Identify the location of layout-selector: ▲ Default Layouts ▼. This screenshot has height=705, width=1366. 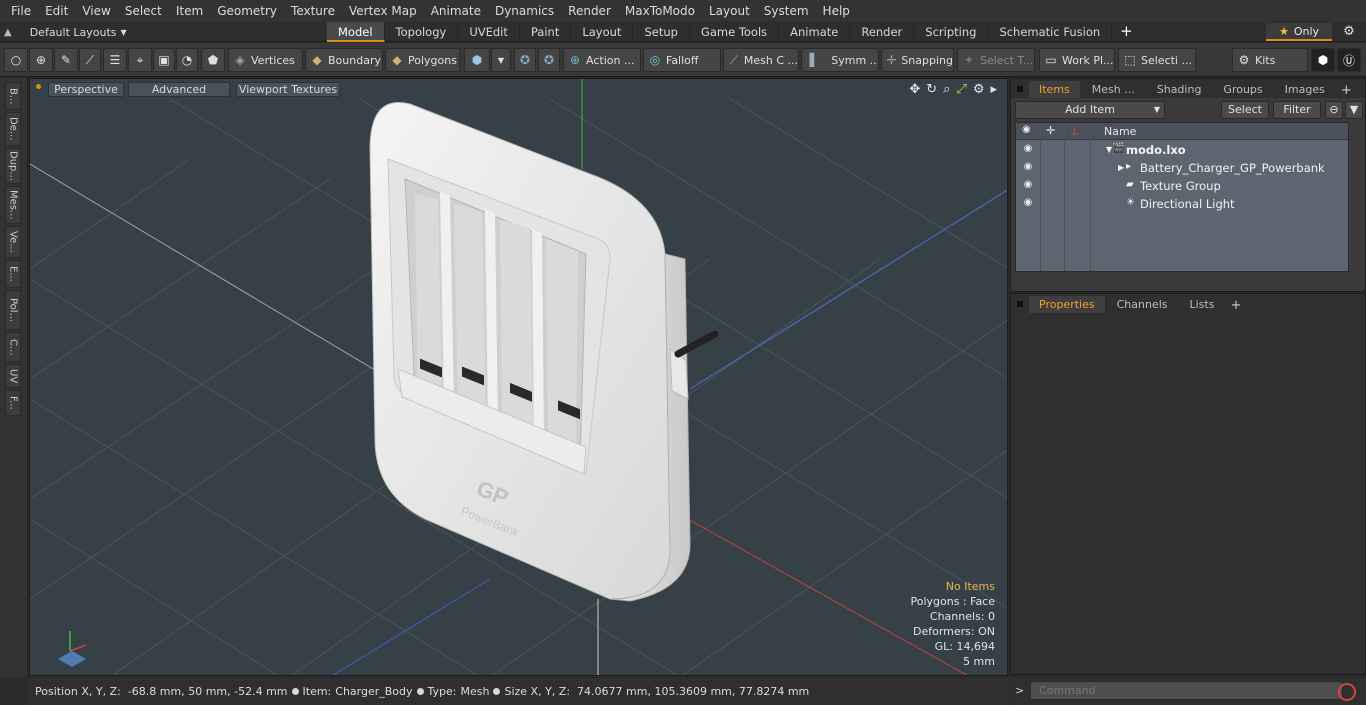
(65, 32).